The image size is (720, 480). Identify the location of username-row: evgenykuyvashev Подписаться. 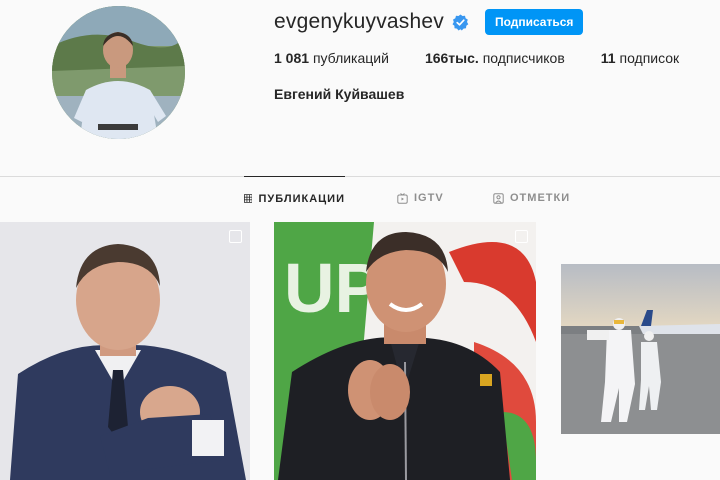
(429, 22).